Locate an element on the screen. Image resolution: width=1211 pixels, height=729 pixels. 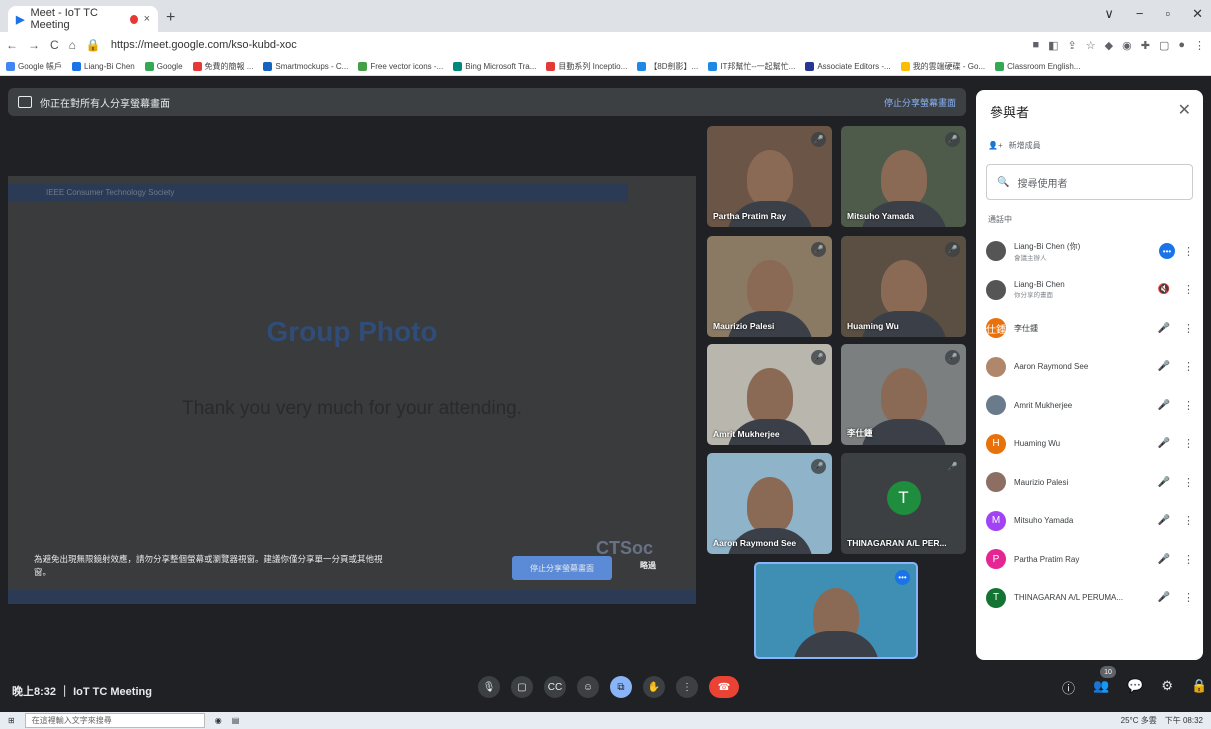
participant-tile: 🎤 Amrit Mukherjee is located at coordinates (769, 394).